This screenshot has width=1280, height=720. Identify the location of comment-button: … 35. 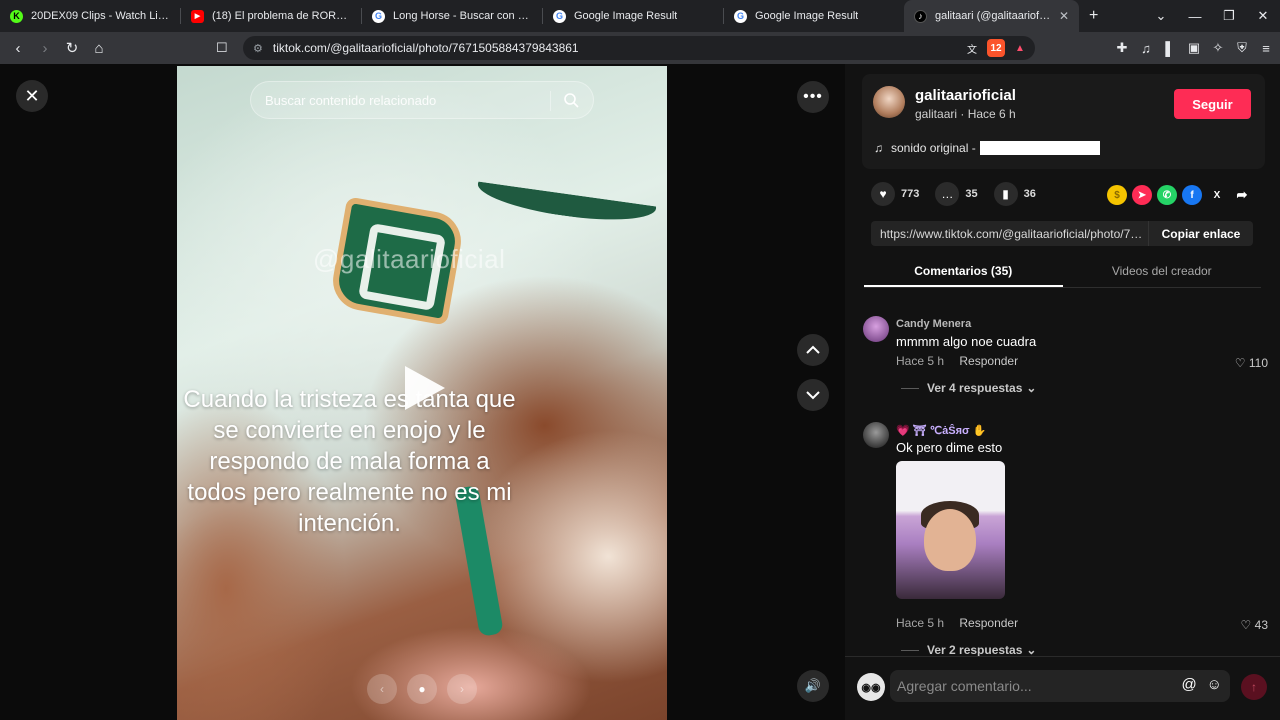
(956, 194).